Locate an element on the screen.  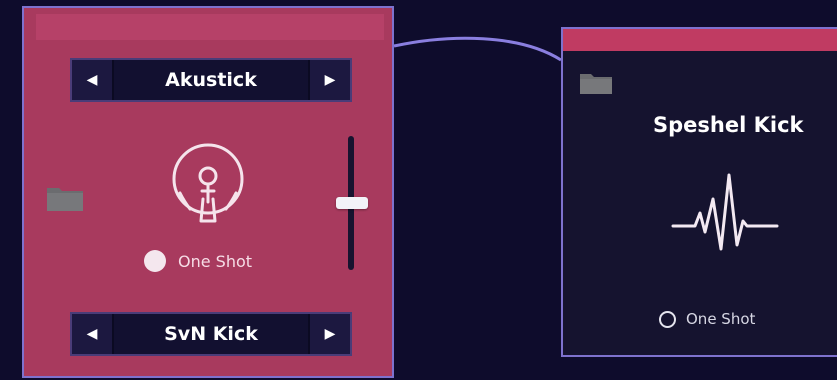
top-sample-selector: ◀ Akustick ▶ is located at coordinates (211, 80).